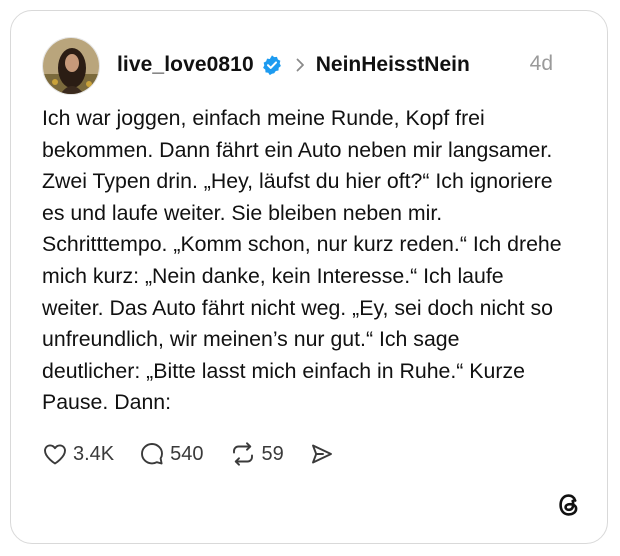 This screenshot has width=620, height=556. I want to click on like-button: 3.4K, so click(77, 454).